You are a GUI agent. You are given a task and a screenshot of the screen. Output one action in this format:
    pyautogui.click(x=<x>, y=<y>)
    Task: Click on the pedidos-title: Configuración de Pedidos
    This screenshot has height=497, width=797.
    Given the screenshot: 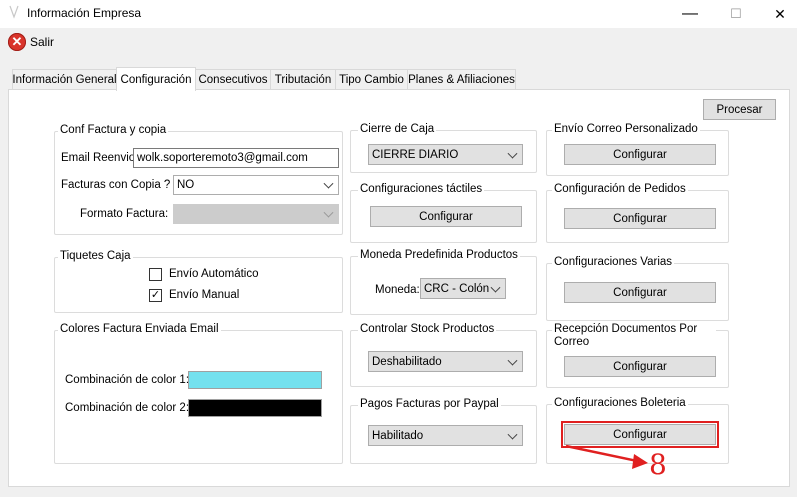 What is the action you would take?
    pyautogui.click(x=620, y=189)
    